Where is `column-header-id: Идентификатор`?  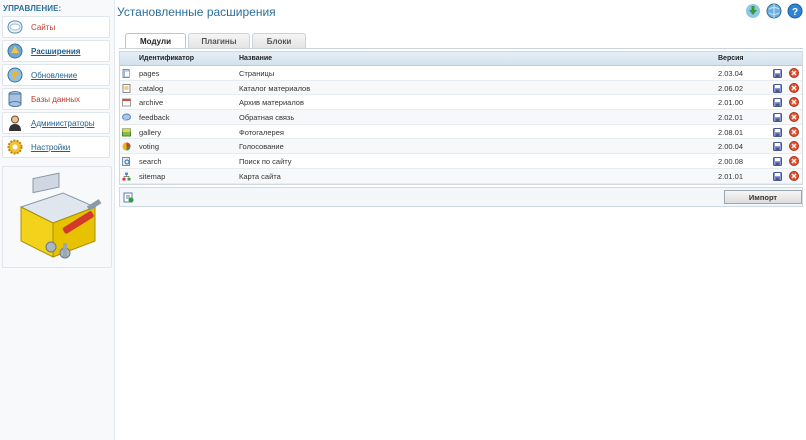 column-header-id: Идентификатор is located at coordinates (166, 58).